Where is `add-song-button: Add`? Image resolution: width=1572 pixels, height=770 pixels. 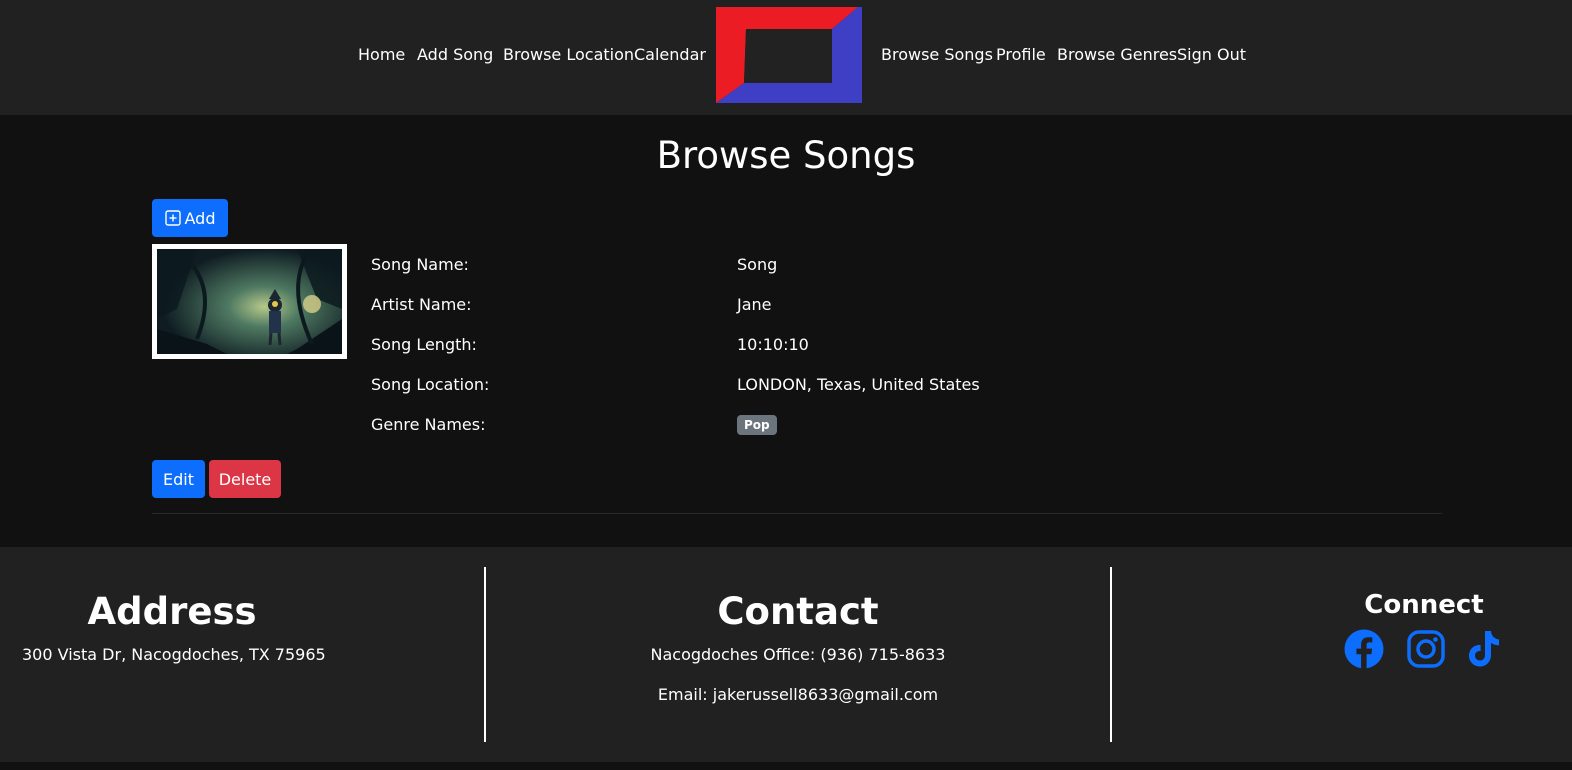
add-song-button: Add is located at coordinates (190, 218).